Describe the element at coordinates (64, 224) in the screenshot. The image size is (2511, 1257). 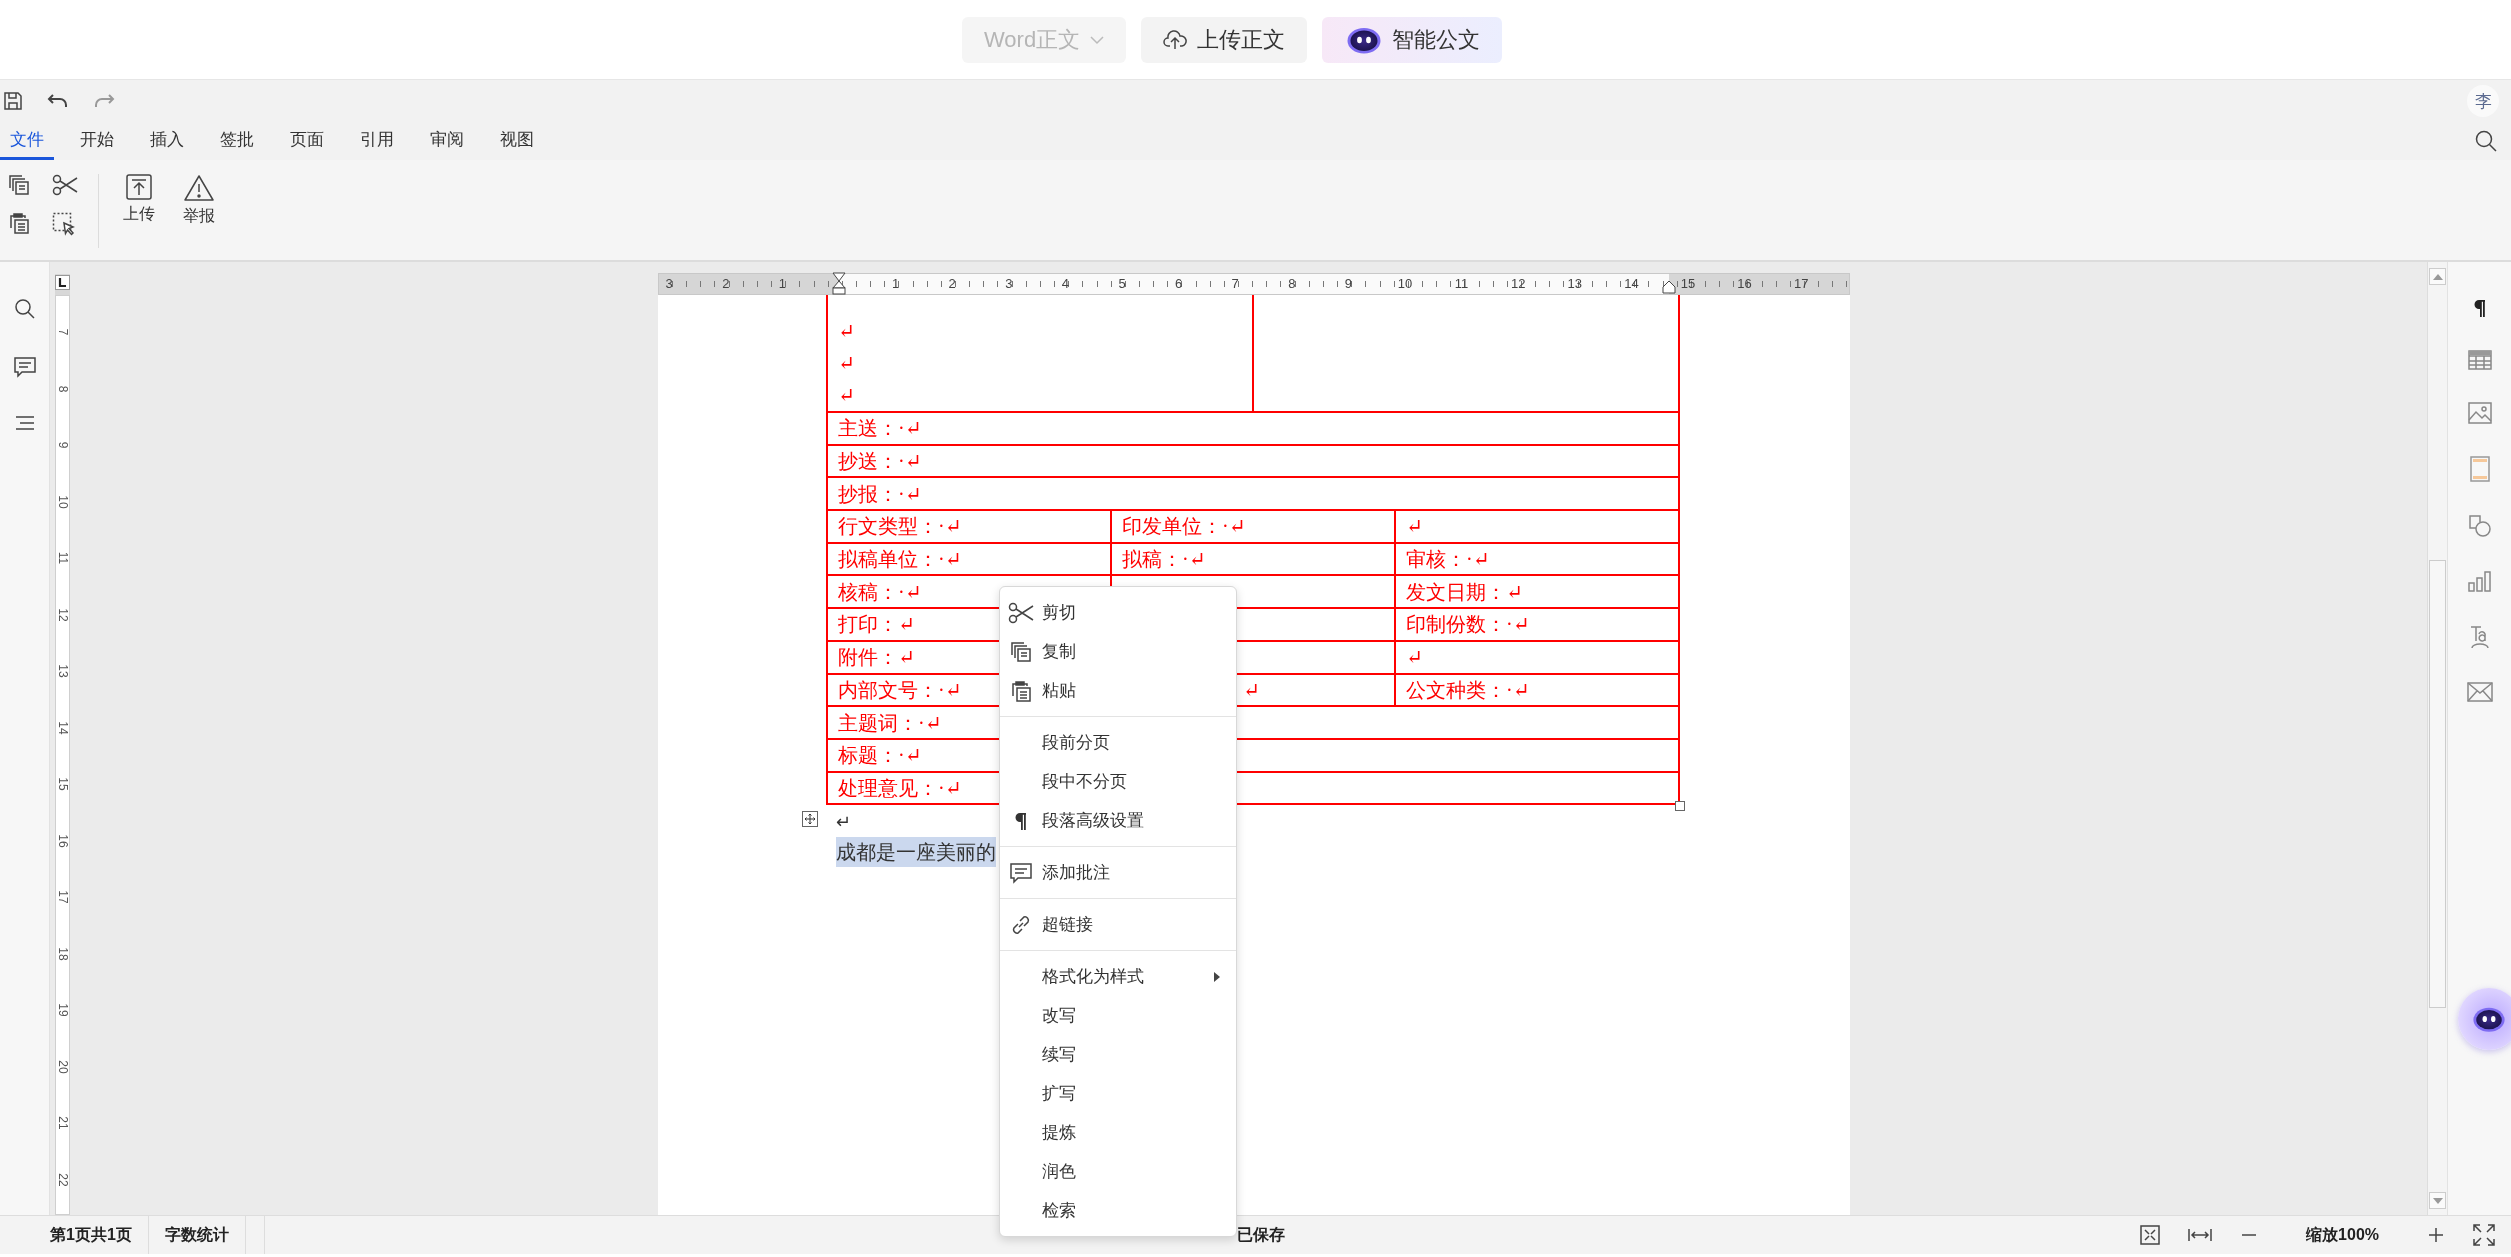
I see `select-icon` at that location.